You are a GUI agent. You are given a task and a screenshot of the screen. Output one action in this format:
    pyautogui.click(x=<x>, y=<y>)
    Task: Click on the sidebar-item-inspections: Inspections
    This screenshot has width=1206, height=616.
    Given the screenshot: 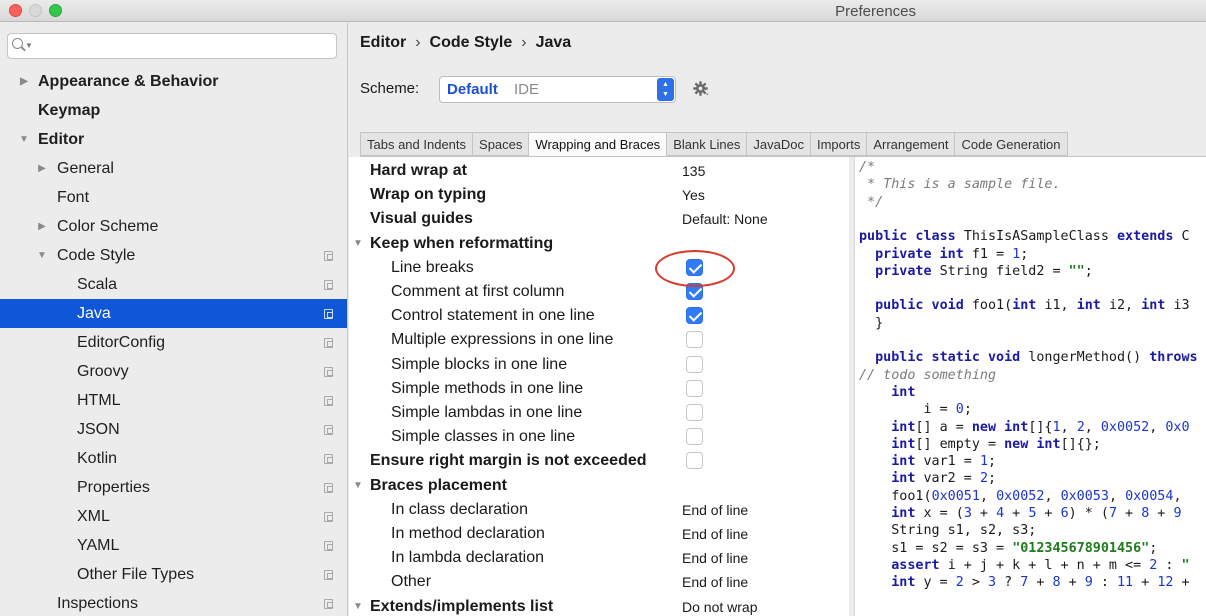 What is the action you would take?
    pyautogui.click(x=173, y=602)
    